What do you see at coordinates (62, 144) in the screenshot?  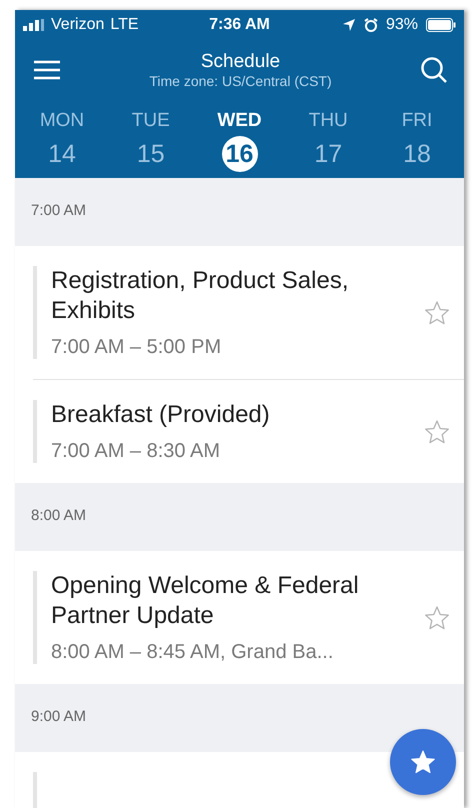 I see `day-tab: MON 14` at bounding box center [62, 144].